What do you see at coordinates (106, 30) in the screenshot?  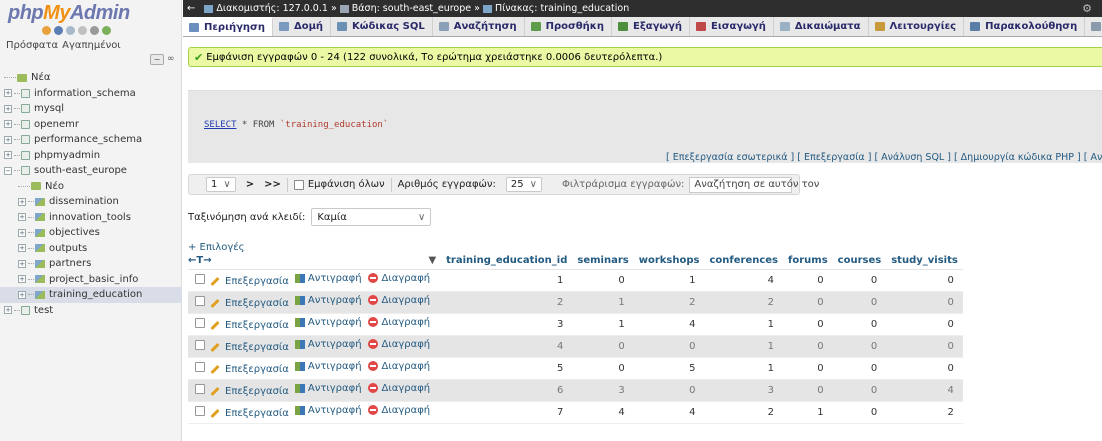 I see `reload-icon` at bounding box center [106, 30].